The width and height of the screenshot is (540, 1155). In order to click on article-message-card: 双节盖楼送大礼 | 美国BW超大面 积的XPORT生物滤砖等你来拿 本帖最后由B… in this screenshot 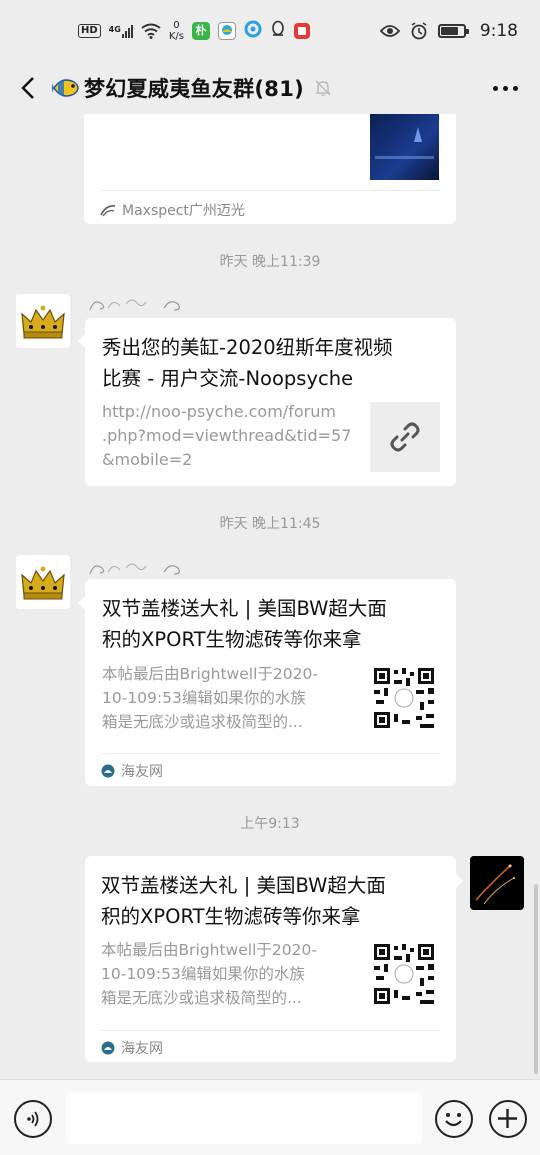, I will do `click(270, 682)`.